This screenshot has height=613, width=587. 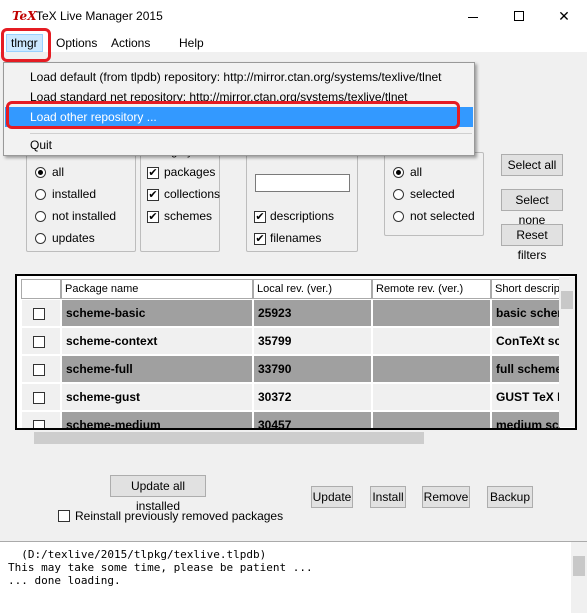 What do you see at coordinates (74, 194) in the screenshot?
I see `status-installed-label: installed` at bounding box center [74, 194].